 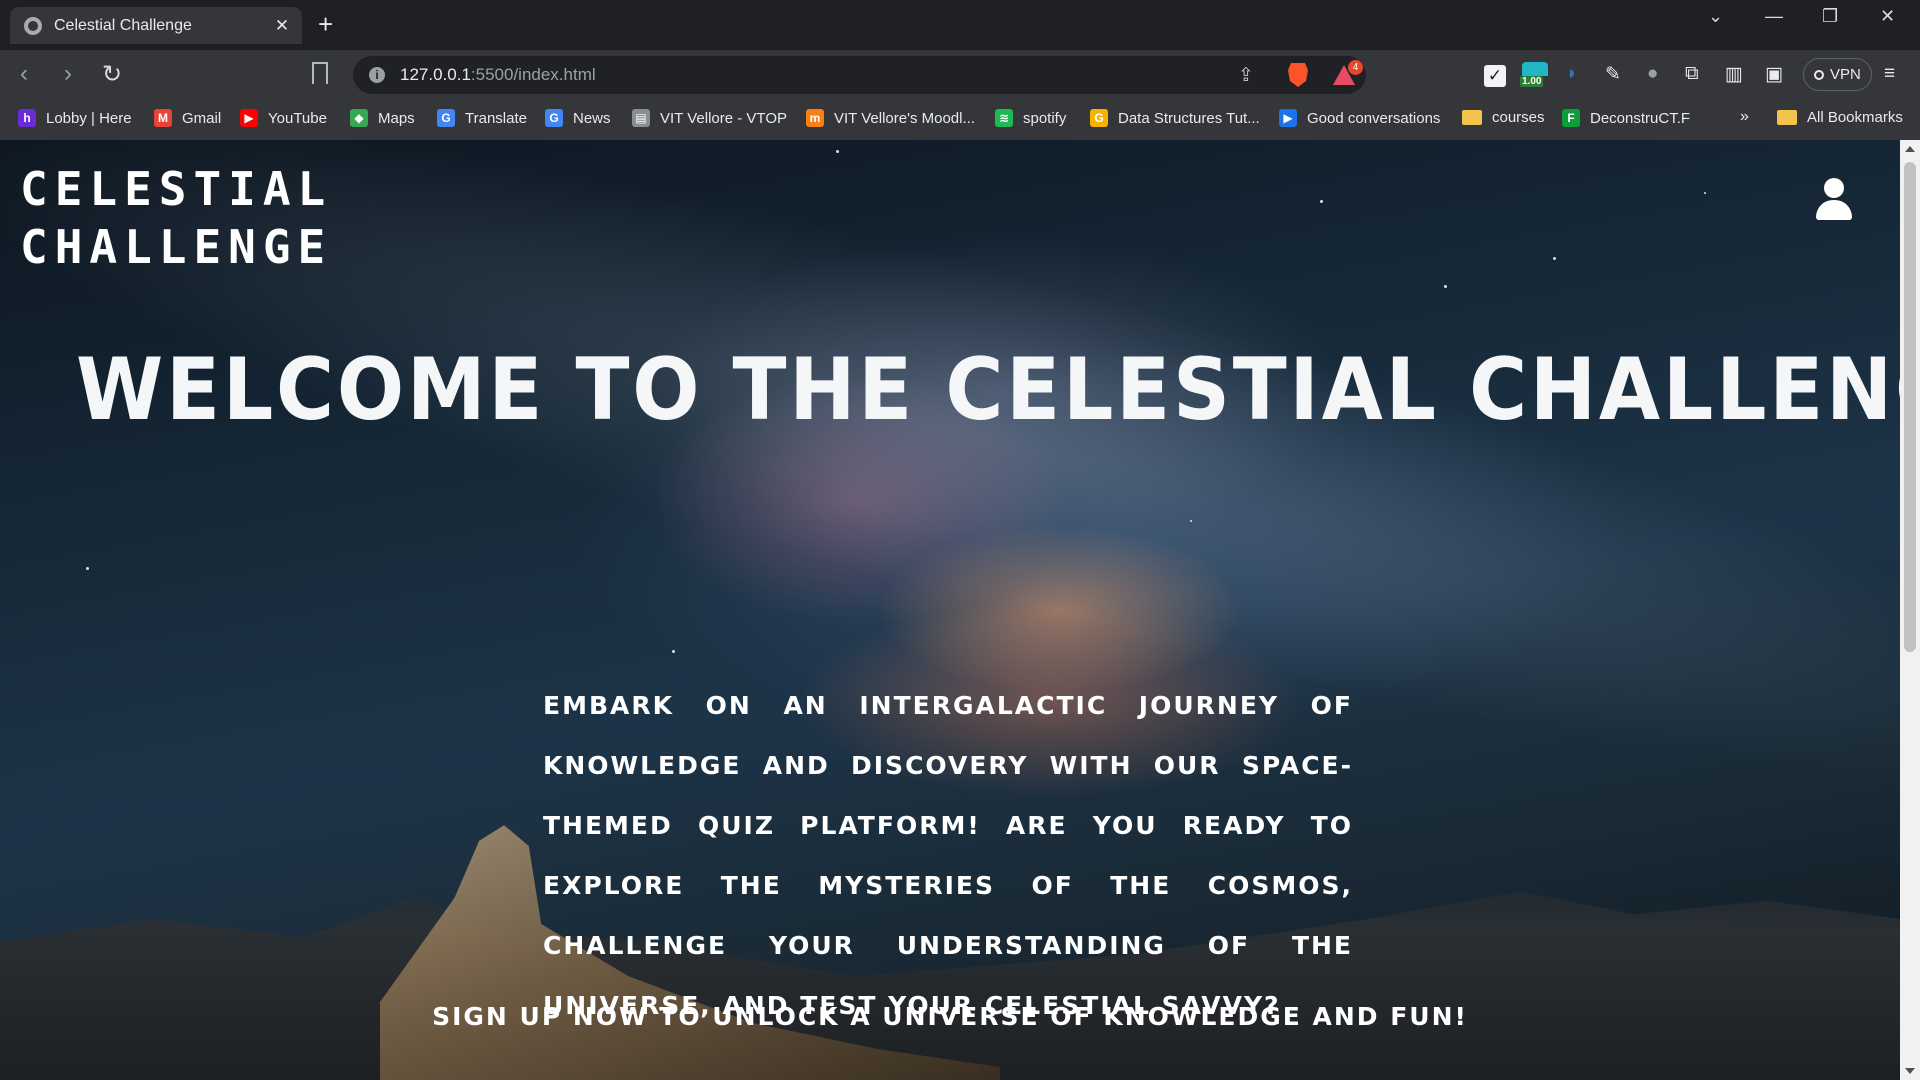 I want to click on restore-button: ❐, so click(x=1830, y=16).